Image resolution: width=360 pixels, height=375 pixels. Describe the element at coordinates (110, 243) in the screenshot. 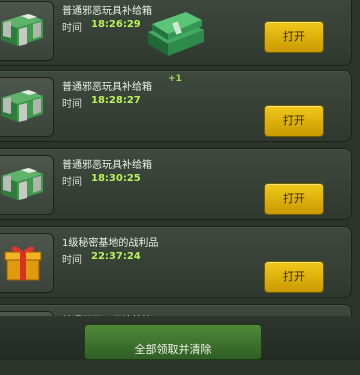

I see `item-title: 1级秘密基地的战利品` at that location.